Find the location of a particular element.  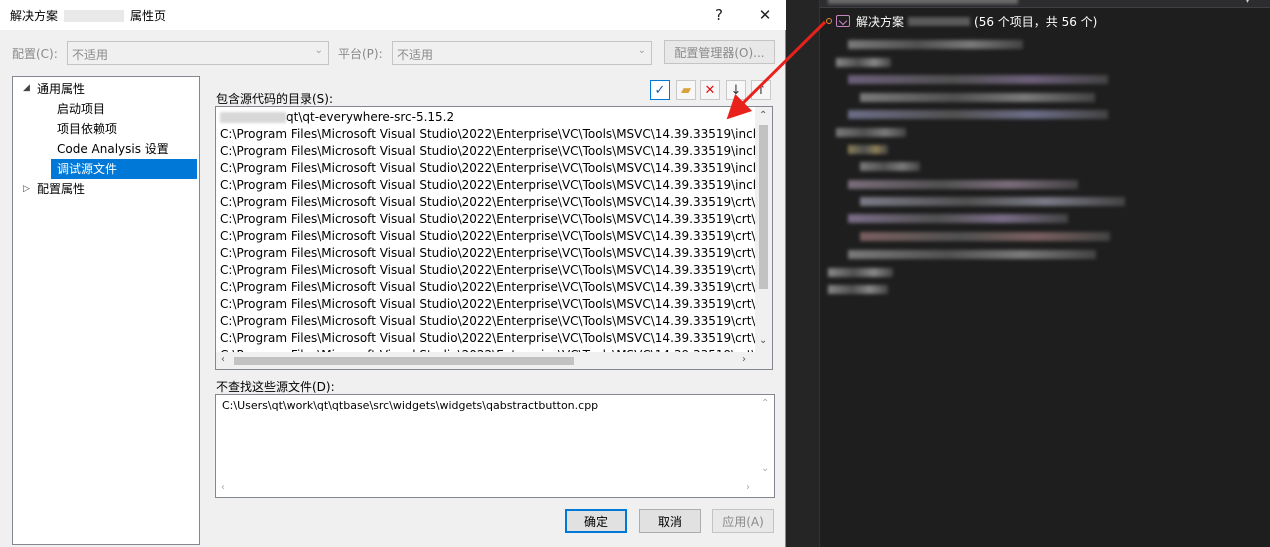

tree-item-debug-source-files: 调试源文件 is located at coordinates (124, 169).